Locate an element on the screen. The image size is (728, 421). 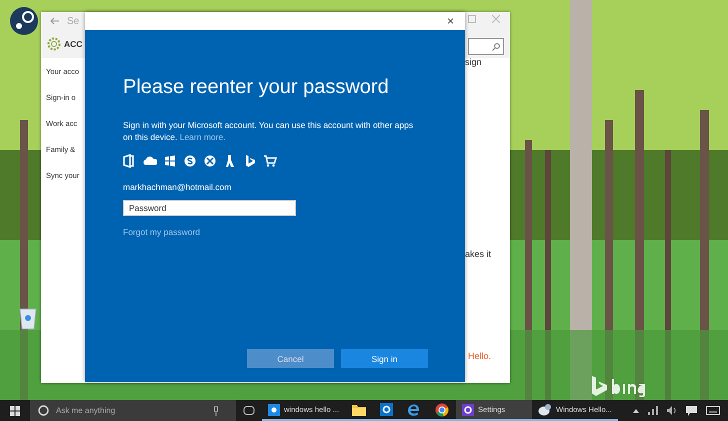
recycle-bin-icon is located at coordinates (28, 318).